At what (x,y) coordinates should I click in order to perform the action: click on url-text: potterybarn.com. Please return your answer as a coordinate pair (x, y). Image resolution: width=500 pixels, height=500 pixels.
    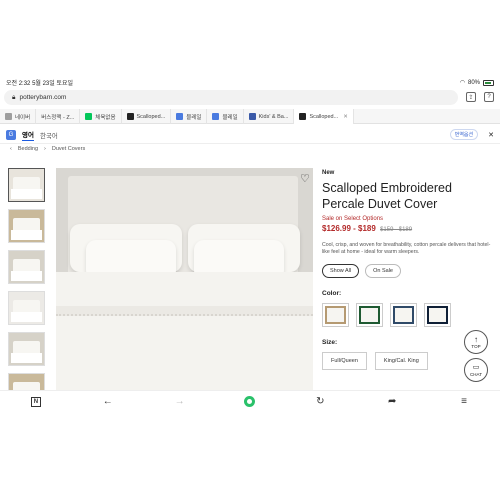
    Looking at the image, I should click on (43, 97).